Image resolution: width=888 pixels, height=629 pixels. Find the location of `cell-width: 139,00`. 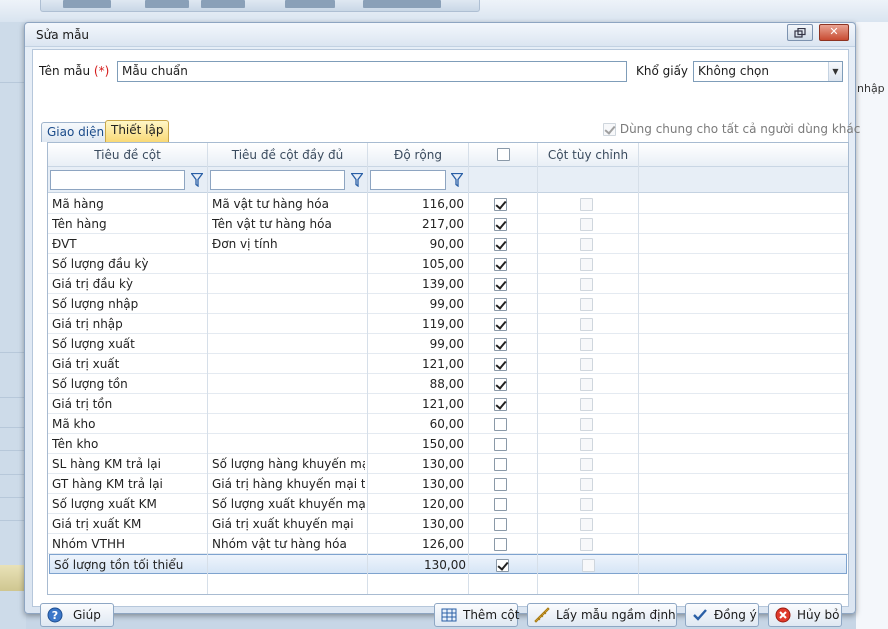

cell-width: 139,00 is located at coordinates (417, 284).